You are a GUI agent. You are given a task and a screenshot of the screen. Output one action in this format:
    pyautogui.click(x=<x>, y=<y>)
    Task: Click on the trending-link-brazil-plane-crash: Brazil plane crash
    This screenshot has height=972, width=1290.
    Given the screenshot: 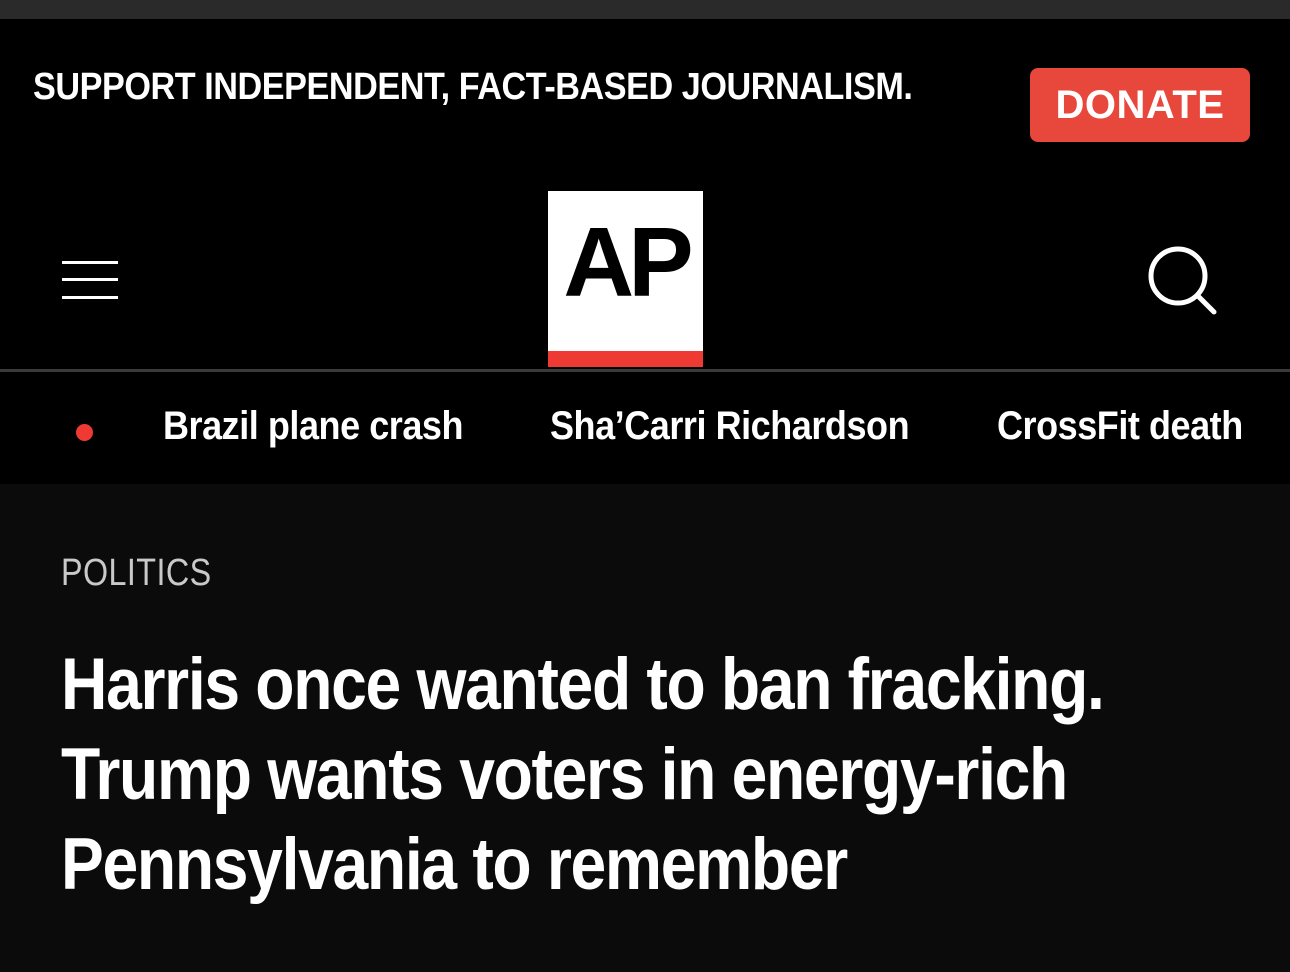 What is the action you would take?
    pyautogui.click(x=313, y=426)
    